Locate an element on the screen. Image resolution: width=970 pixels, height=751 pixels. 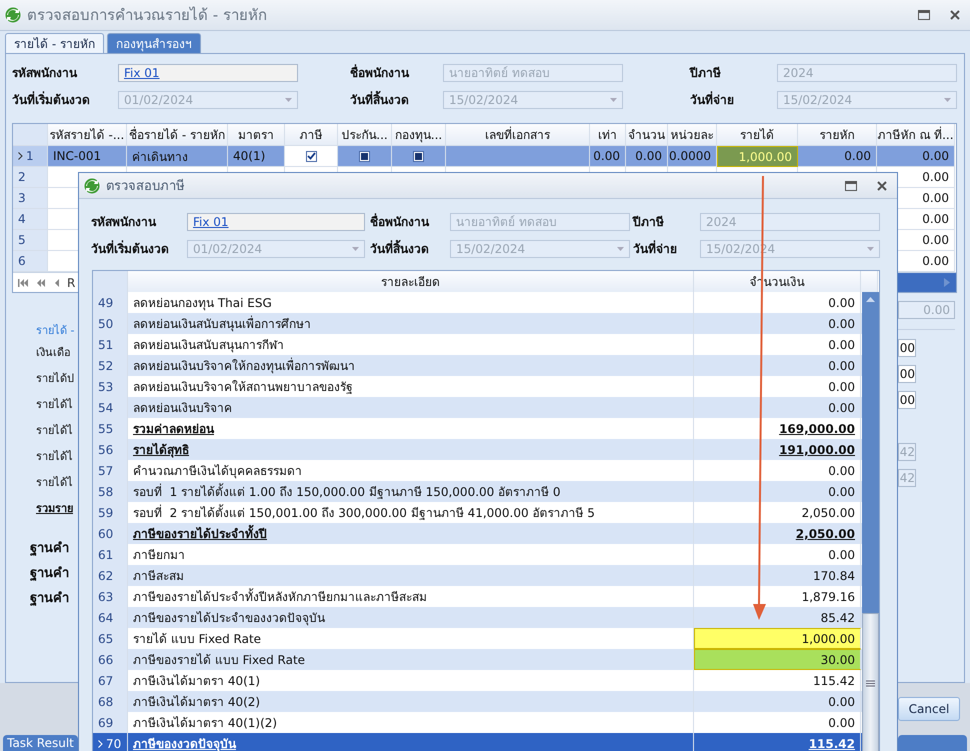
tab: กองทุนสำรองฯ is located at coordinates (153, 43).